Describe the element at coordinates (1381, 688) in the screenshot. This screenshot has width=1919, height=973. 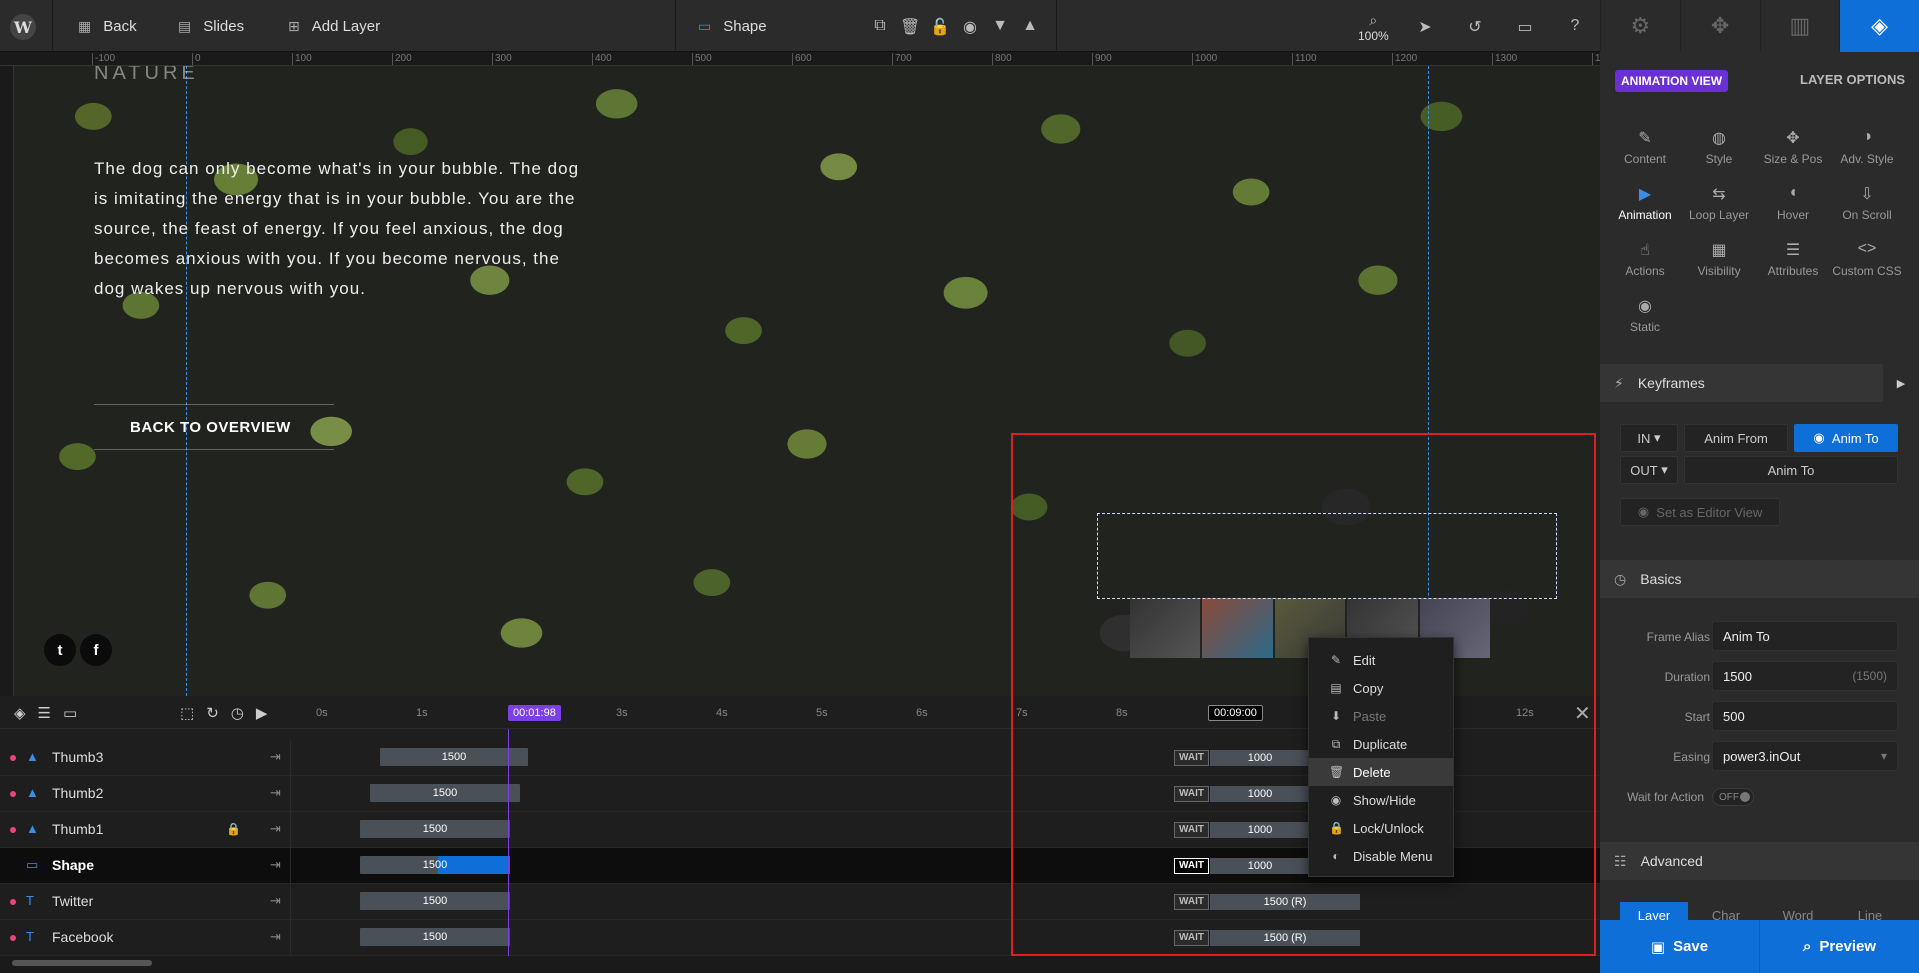
I see `context-menu-item-copy: ▤ Copy` at that location.